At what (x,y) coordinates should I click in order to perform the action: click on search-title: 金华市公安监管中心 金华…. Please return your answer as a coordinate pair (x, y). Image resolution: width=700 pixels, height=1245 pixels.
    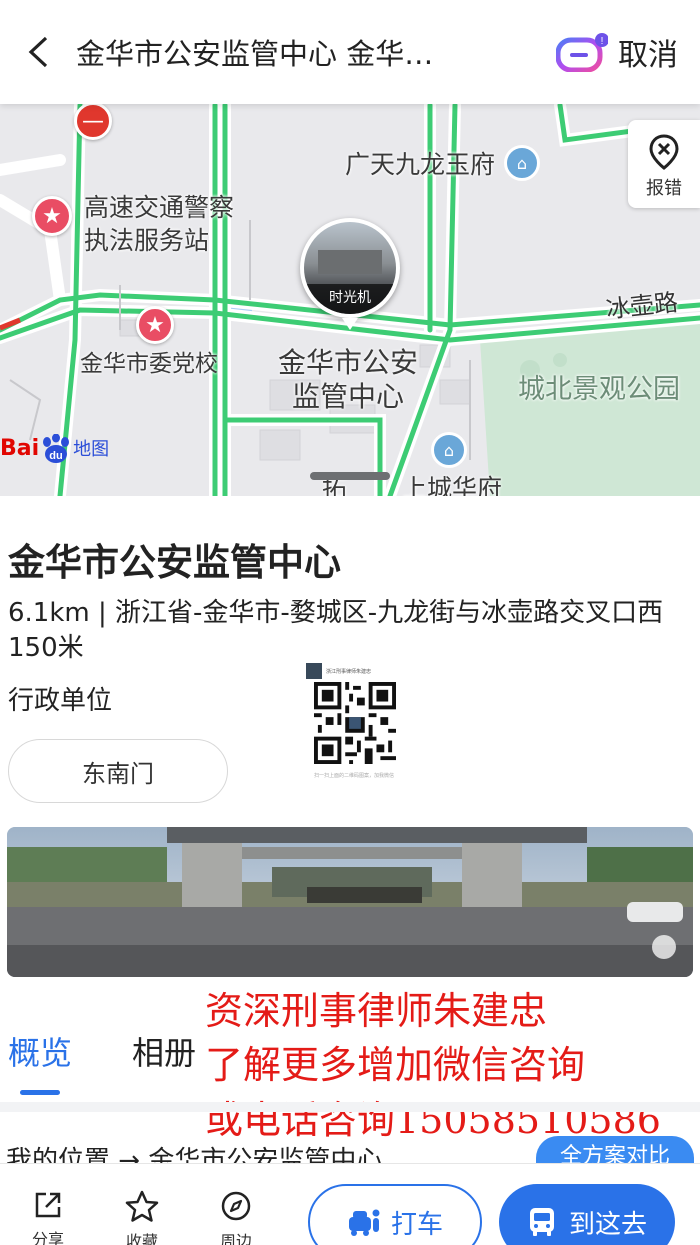
    Looking at the image, I should click on (316, 52).